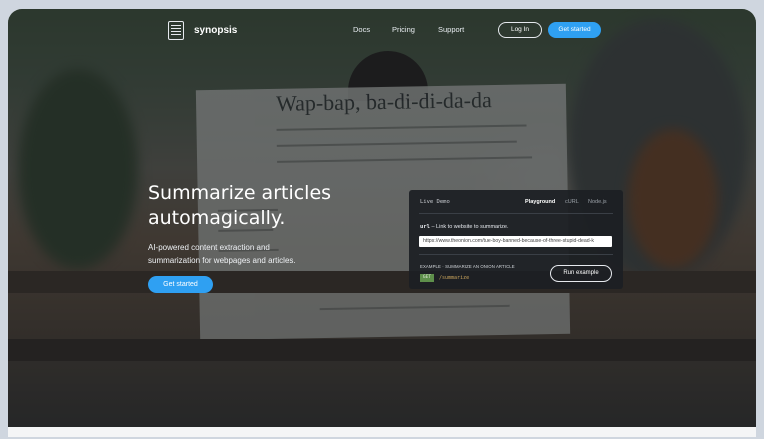 The height and width of the screenshot is (439, 764). What do you see at coordinates (572, 202) in the screenshot?
I see `tab-curl: cURL` at bounding box center [572, 202].